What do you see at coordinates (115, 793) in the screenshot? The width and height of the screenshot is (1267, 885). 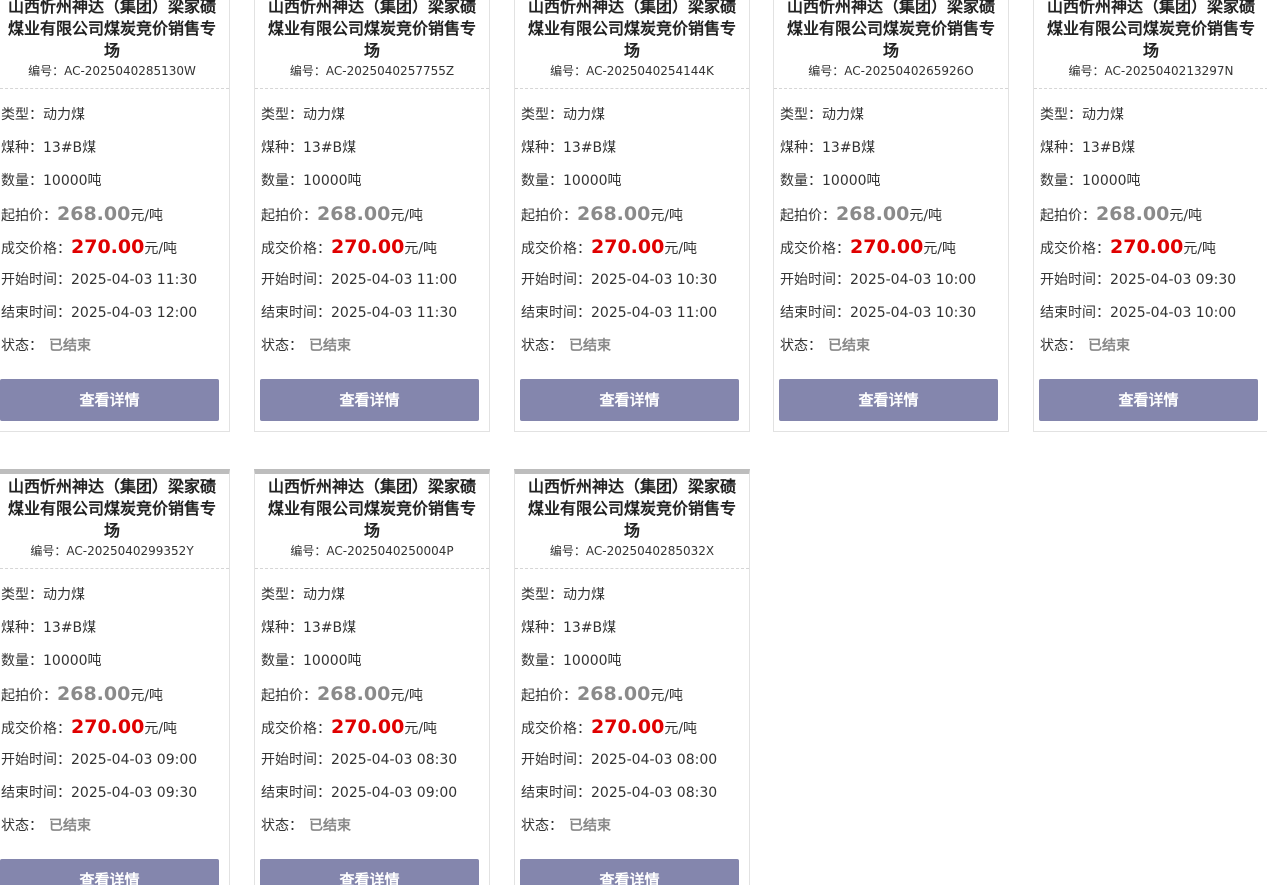 I see `end-time-row: 结束时间：2025-04-03 09:30` at bounding box center [115, 793].